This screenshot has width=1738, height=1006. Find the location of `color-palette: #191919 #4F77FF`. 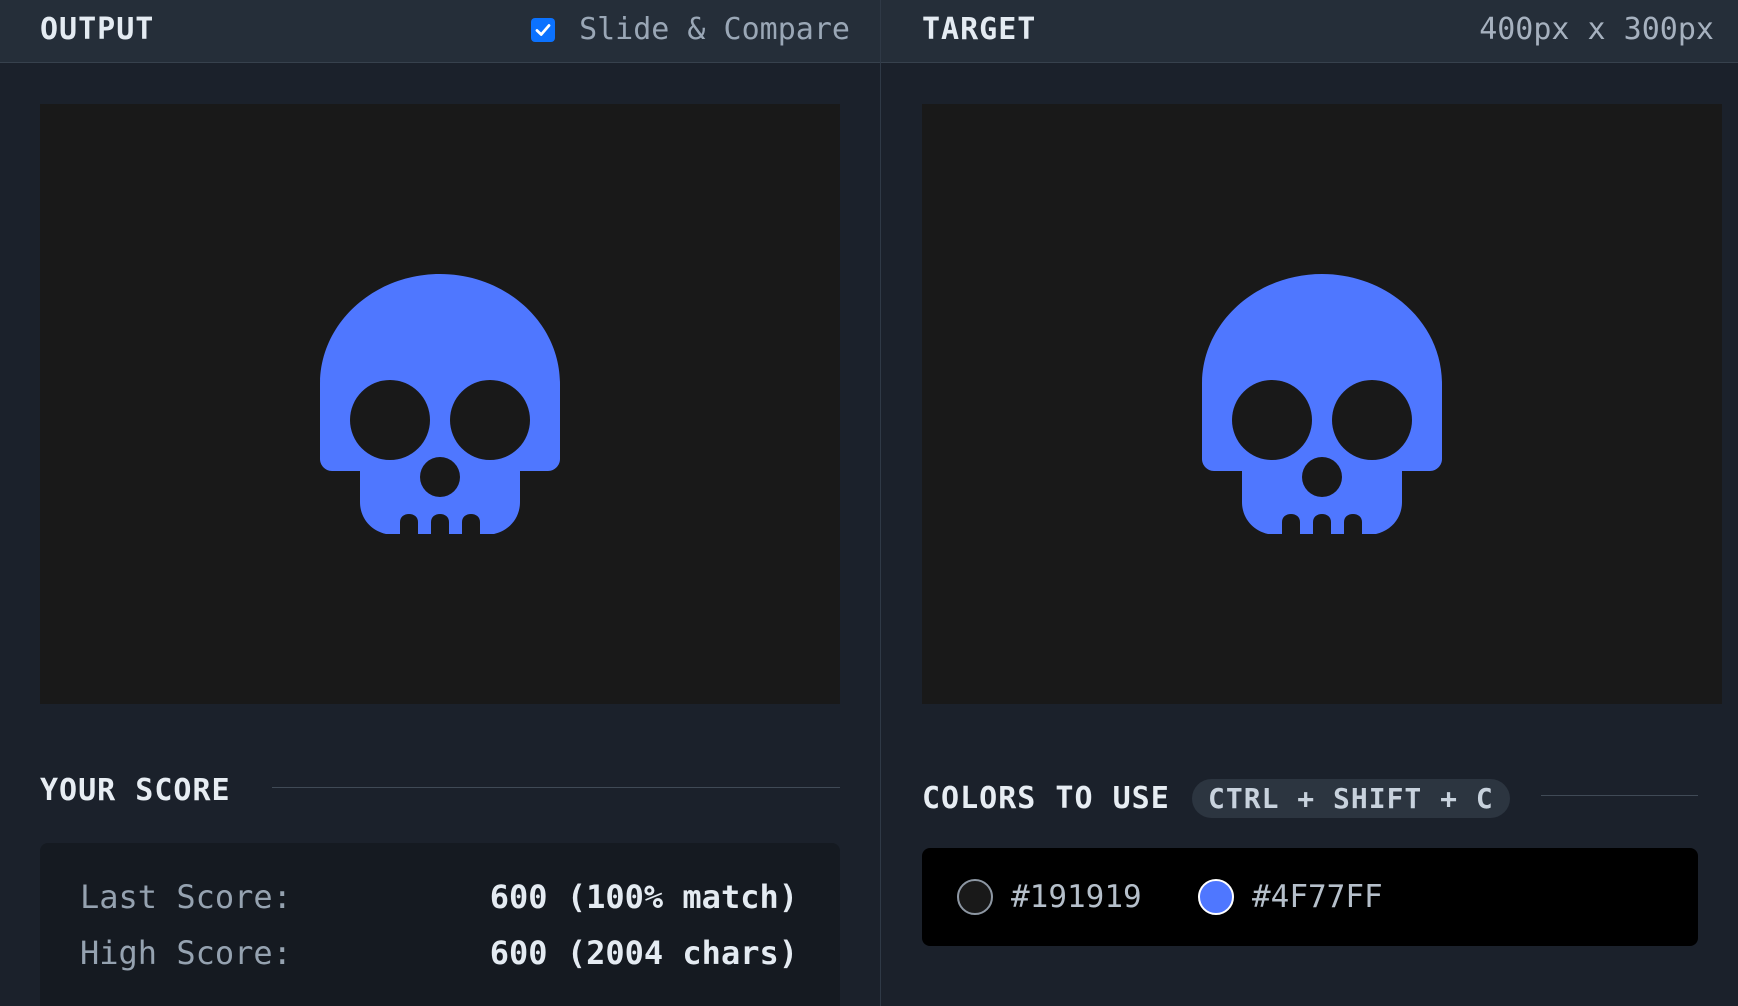

color-palette: #191919 #4F77FF is located at coordinates (1310, 897).